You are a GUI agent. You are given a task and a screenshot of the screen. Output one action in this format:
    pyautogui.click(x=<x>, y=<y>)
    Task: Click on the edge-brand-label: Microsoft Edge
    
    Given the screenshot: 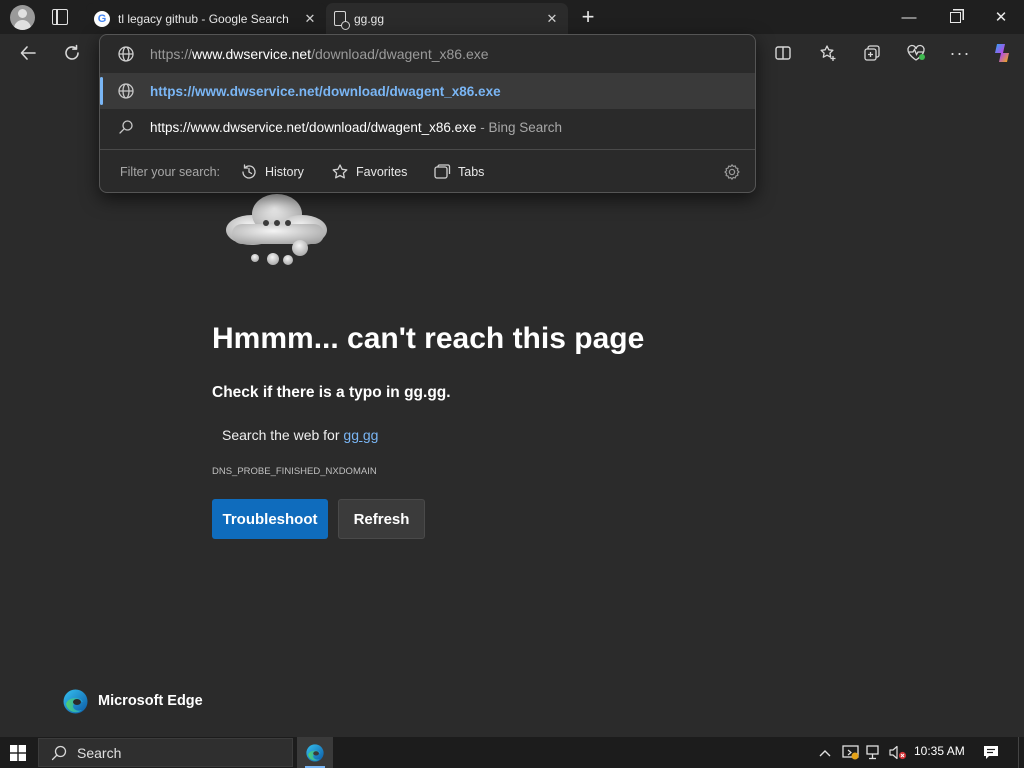 What is the action you would take?
    pyautogui.click(x=150, y=701)
    